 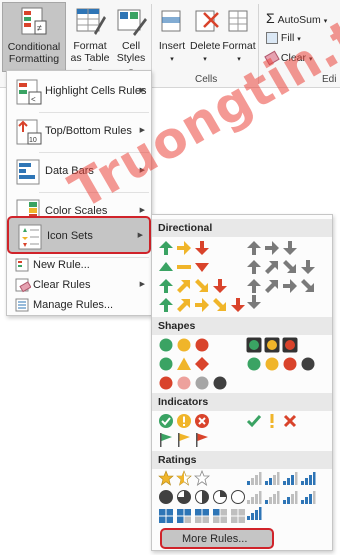 I want to click on icon-set-5-arrows-colored, so click(x=203, y=305).